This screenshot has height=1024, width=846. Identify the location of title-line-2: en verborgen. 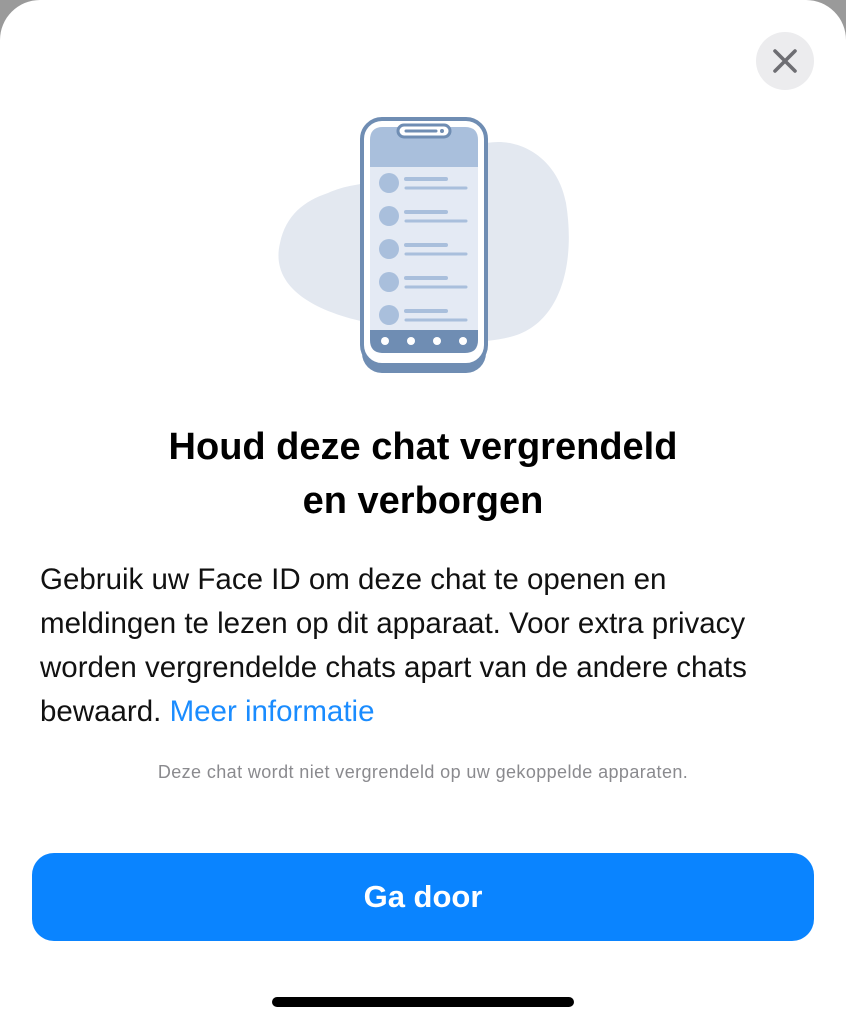
(423, 501).